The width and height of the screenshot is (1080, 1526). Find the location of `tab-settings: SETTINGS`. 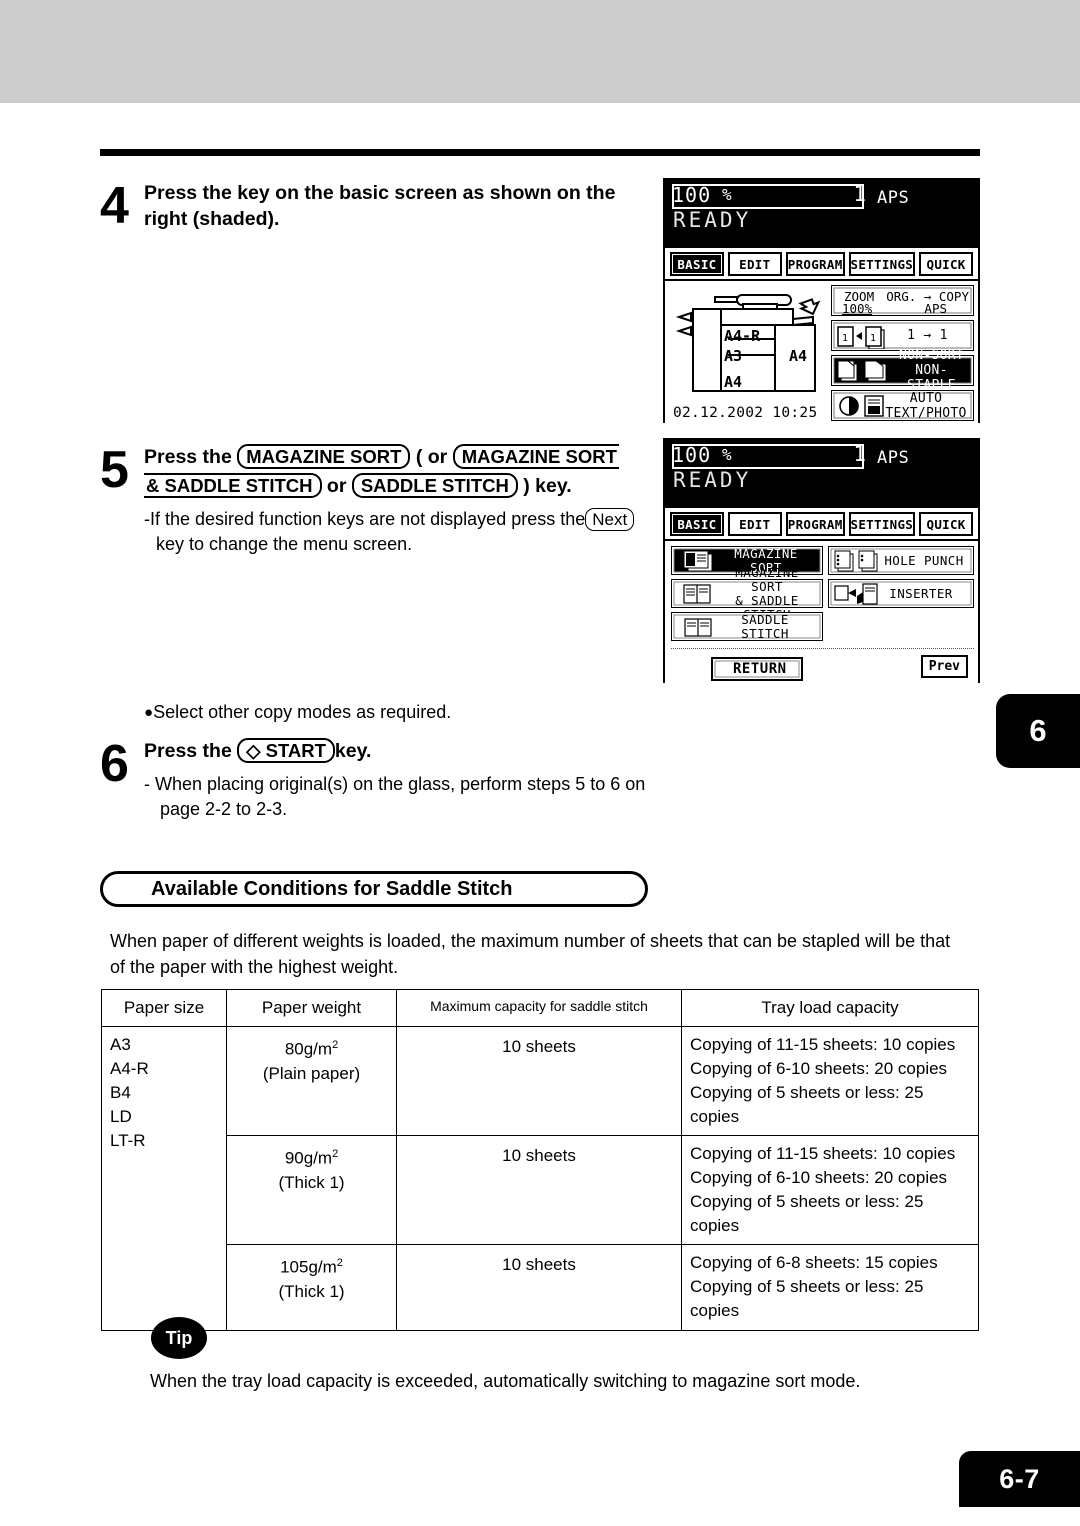

tab-settings: SETTINGS is located at coordinates (882, 264).